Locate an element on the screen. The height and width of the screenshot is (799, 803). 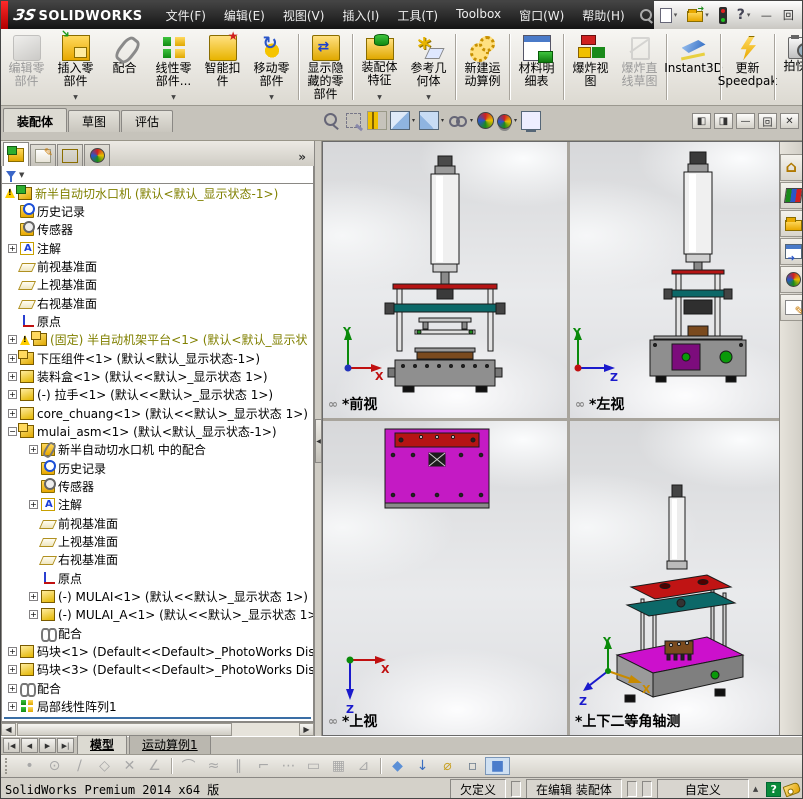
corner-rectangle-icon: ⌐ is located at coordinates (263, 766).